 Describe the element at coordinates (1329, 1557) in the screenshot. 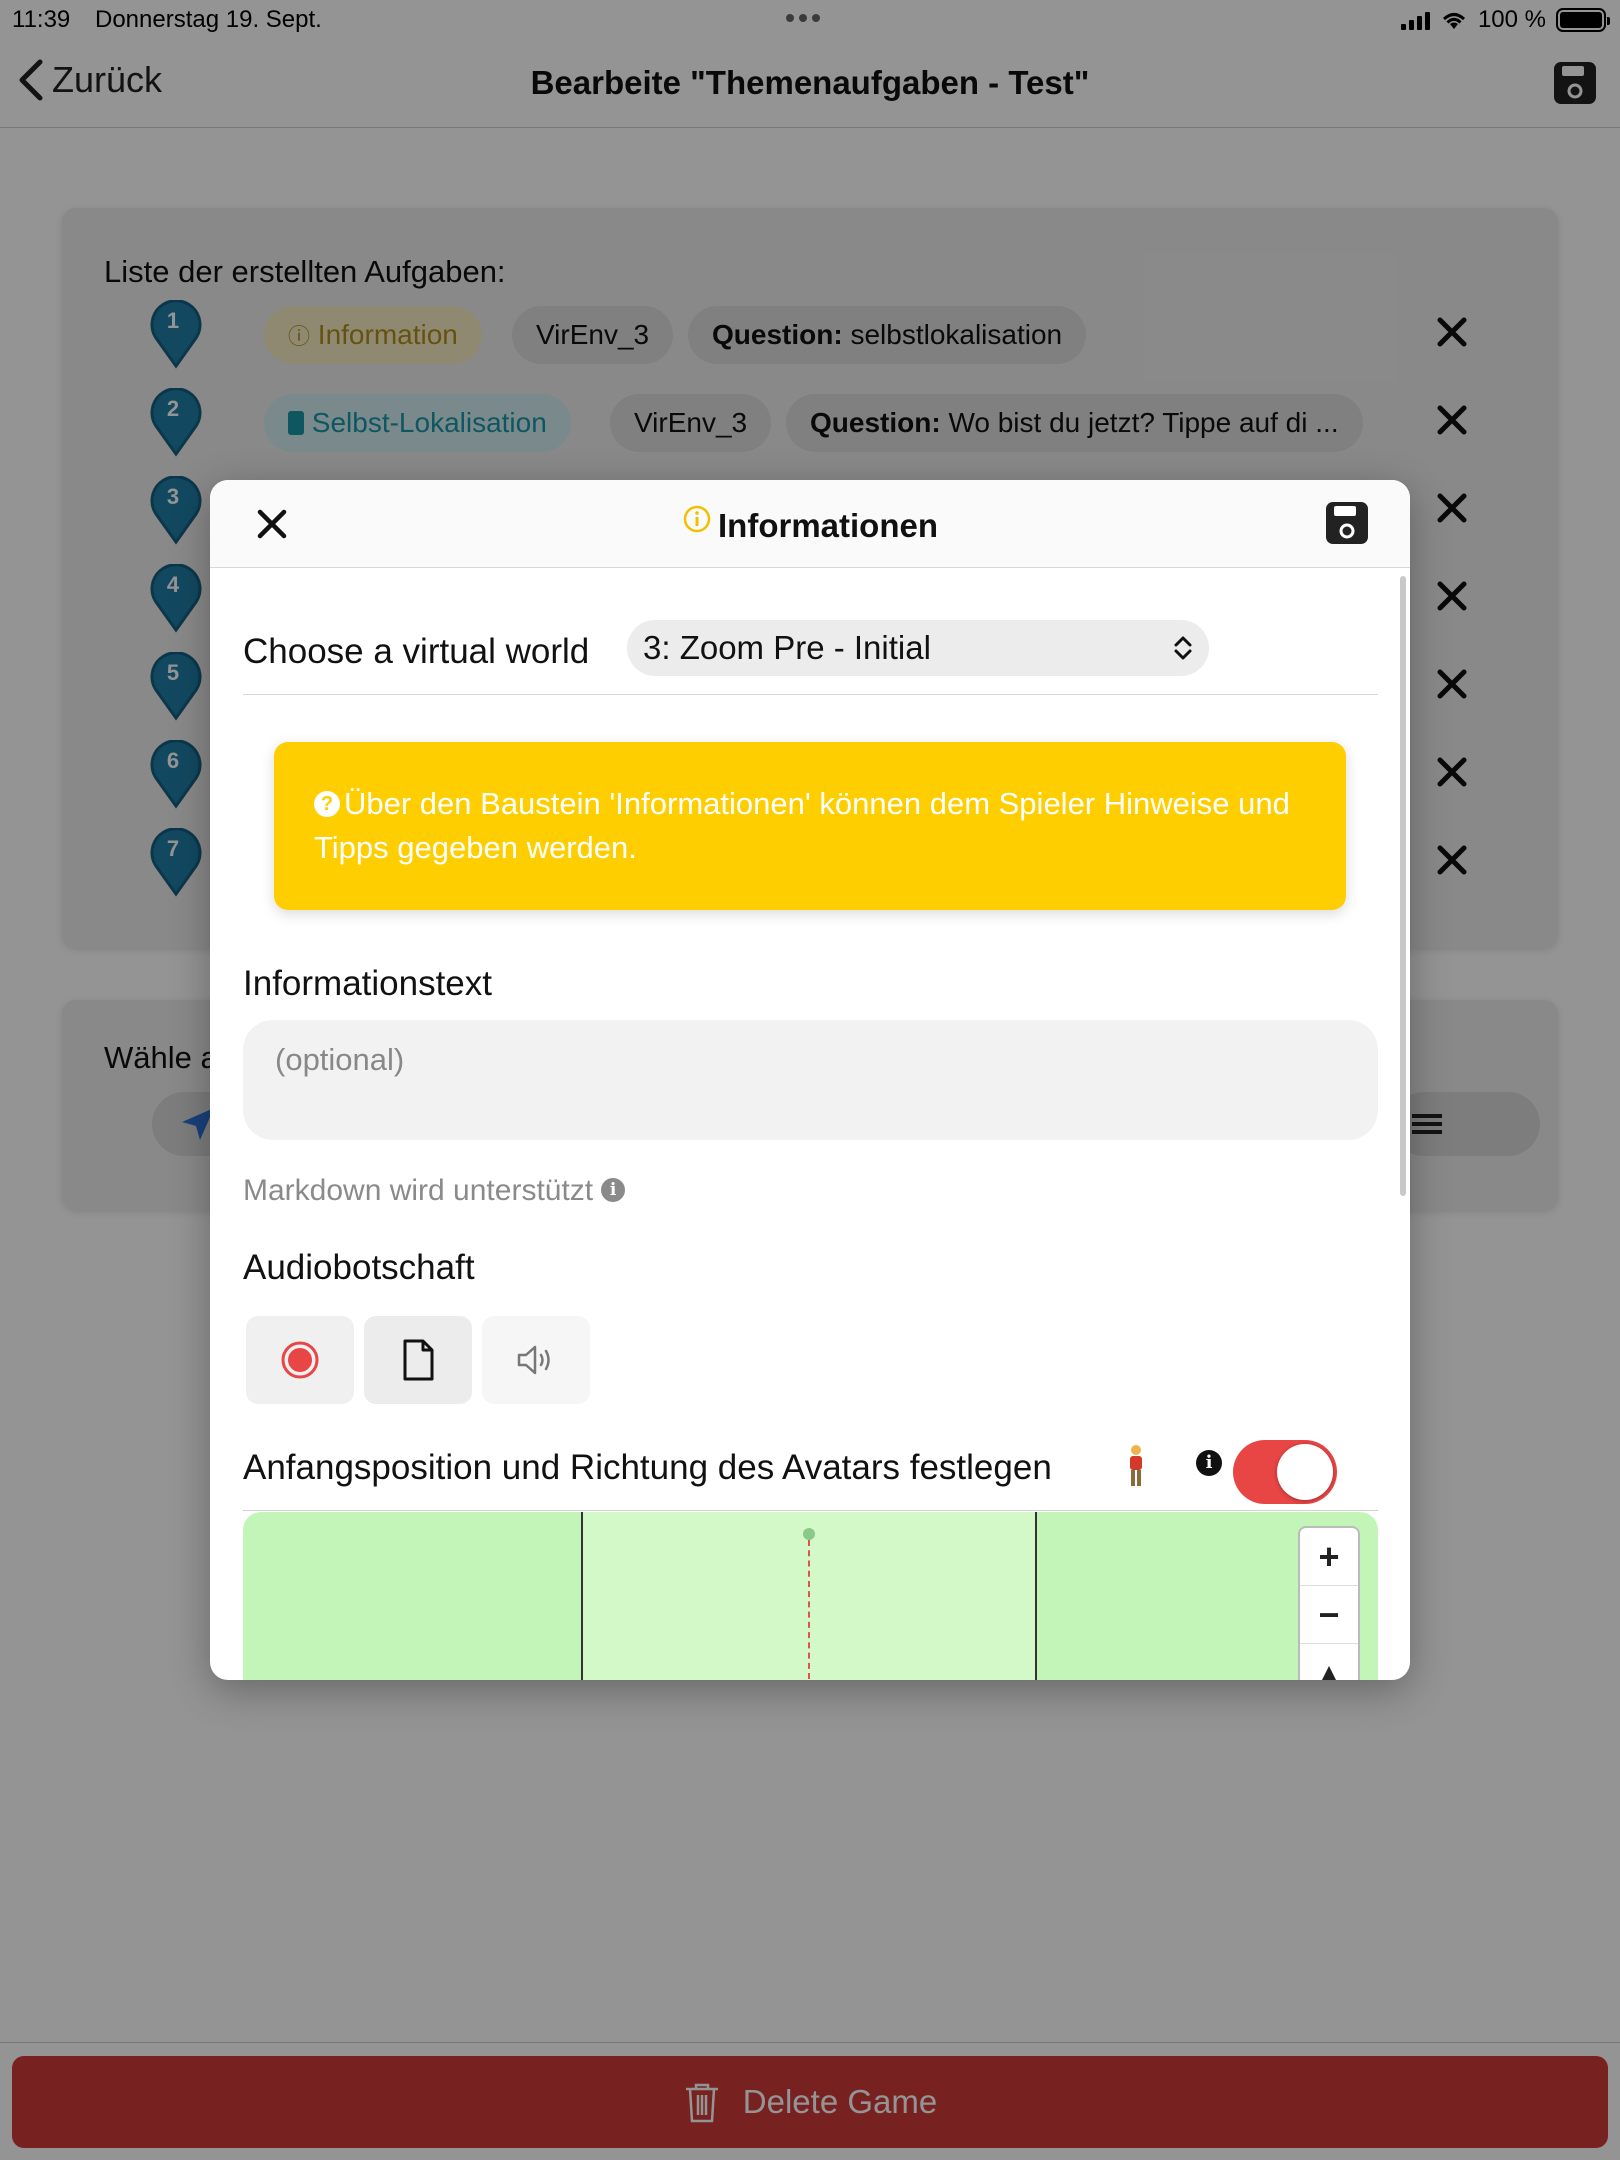

I see `zoom-in-button: +` at that location.